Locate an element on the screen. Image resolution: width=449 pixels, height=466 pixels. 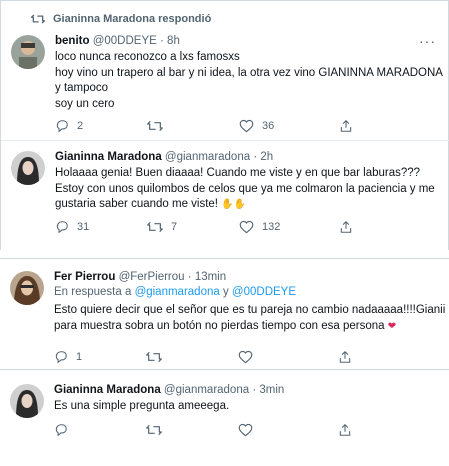
tweet-line: y tampoco is located at coordinates (82, 88).